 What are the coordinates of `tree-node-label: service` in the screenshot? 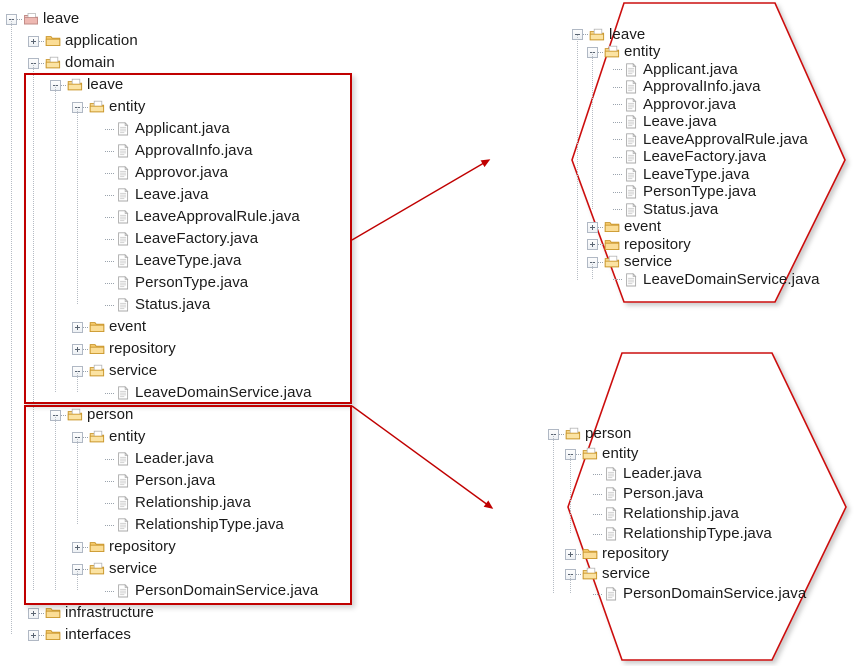 It's located at (133, 370).